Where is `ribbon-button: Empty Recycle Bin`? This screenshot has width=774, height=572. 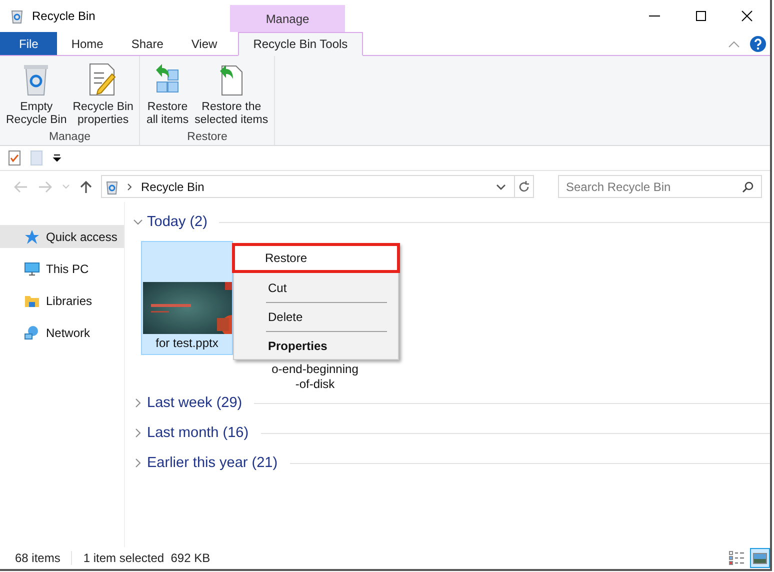
ribbon-button: Empty Recycle Bin is located at coordinates (36, 95).